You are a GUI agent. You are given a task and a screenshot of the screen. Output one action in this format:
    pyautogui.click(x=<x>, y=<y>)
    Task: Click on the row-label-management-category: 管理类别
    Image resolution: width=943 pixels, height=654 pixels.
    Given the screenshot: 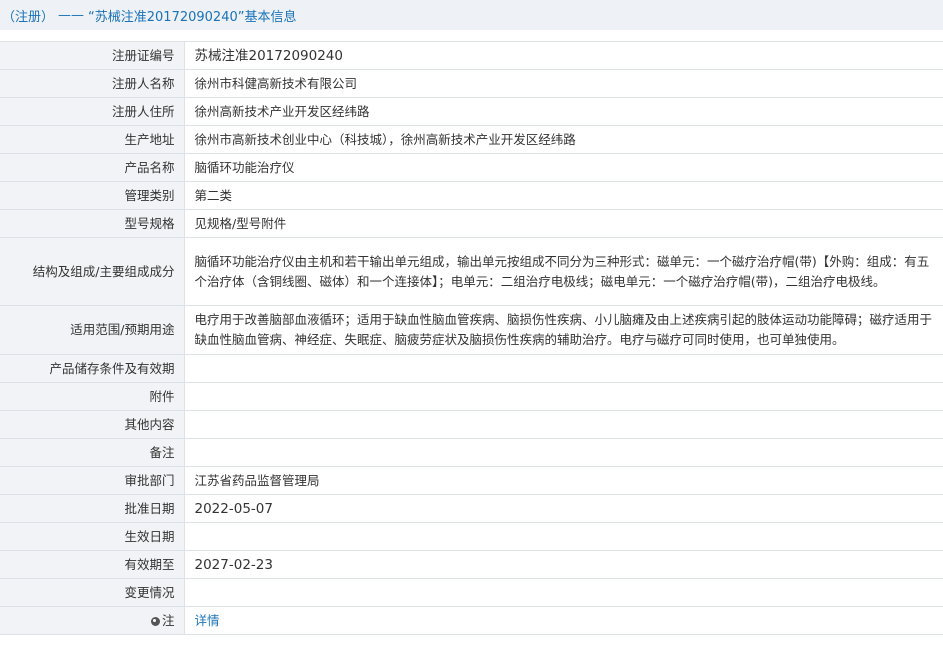 What is the action you would take?
    pyautogui.click(x=92, y=195)
    